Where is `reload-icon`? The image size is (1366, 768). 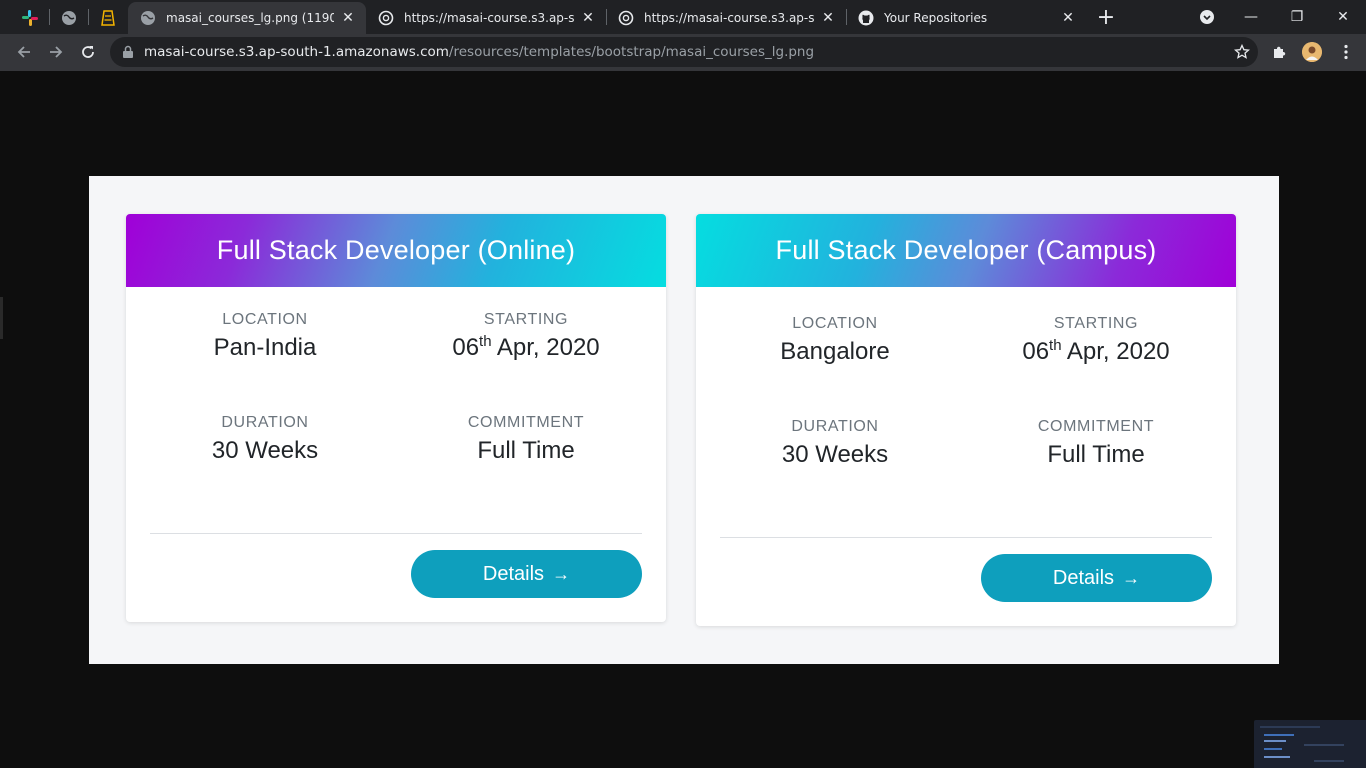 reload-icon is located at coordinates (88, 52).